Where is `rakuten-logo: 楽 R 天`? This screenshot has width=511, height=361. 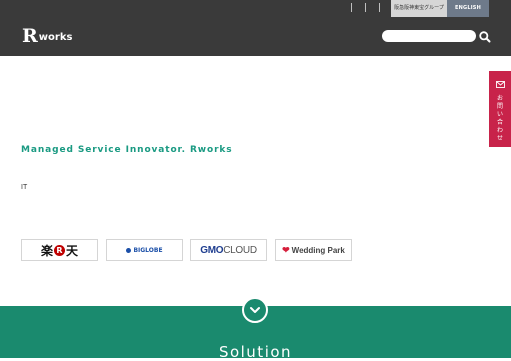
rakuten-logo: 楽 R 天 is located at coordinates (59, 250).